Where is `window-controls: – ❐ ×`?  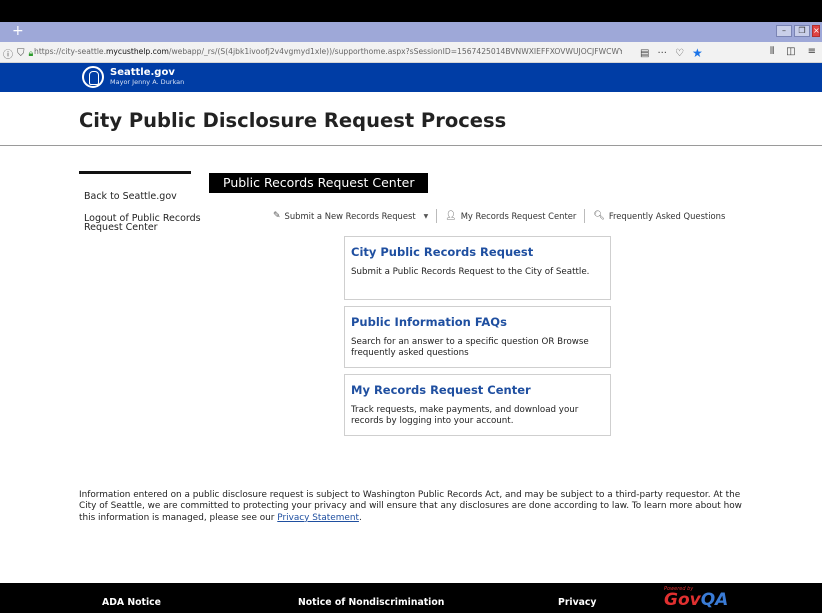 window-controls: – ❐ × is located at coordinates (798, 31).